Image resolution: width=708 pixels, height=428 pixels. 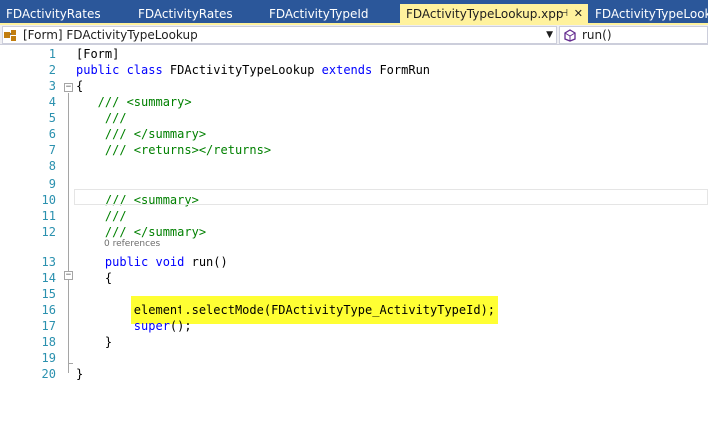 I want to click on tab-fdactivitytypeid: FDActivityTypeId, so click(x=330, y=14).